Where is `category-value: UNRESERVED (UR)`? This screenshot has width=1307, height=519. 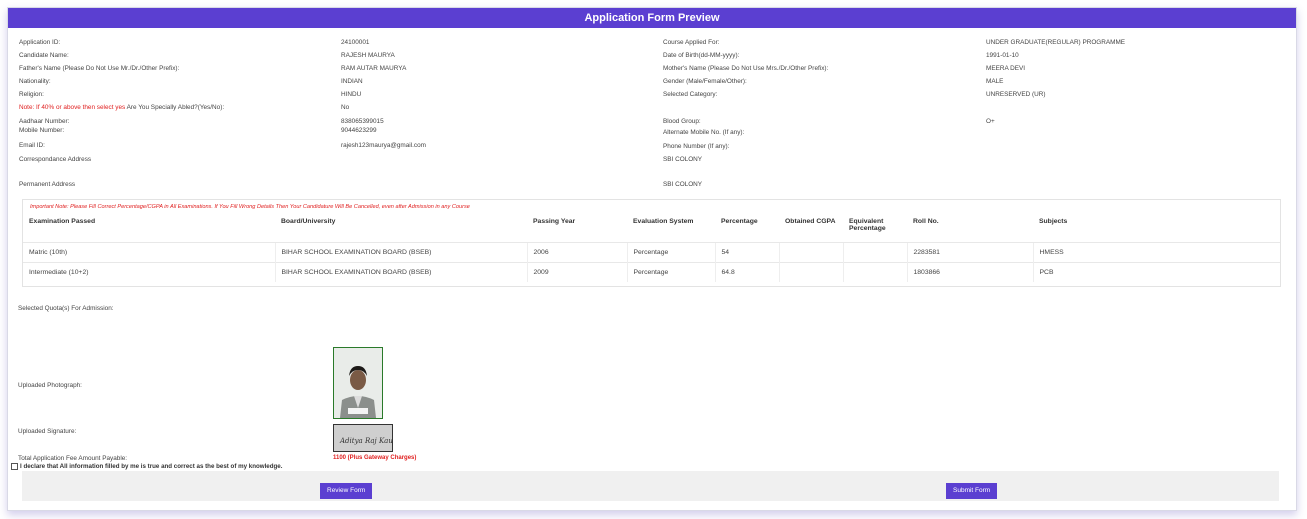
category-value: UNRESERVED (UR) is located at coordinates (1016, 94).